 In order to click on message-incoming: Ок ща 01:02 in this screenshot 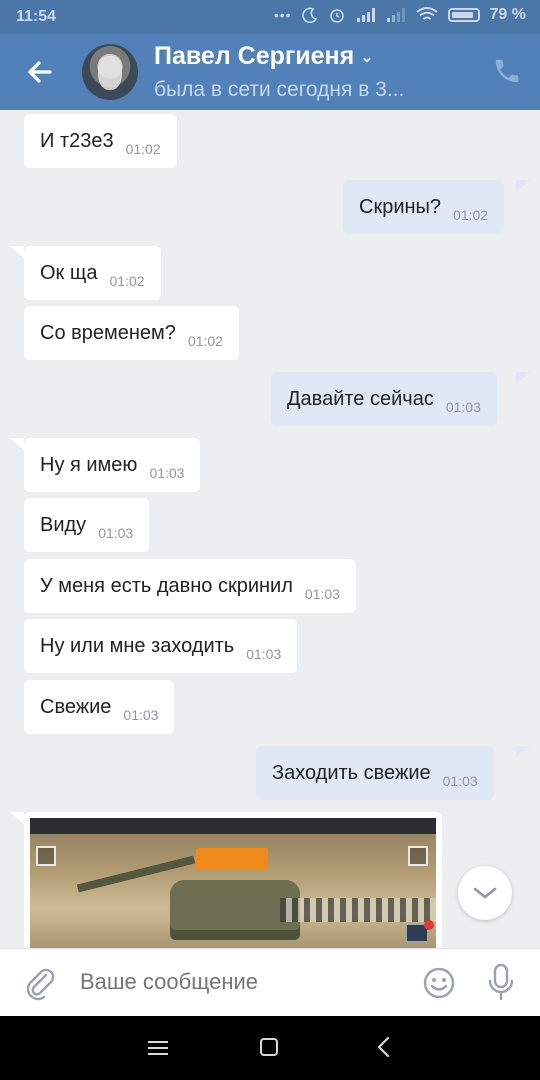, I will do `click(92, 273)`.